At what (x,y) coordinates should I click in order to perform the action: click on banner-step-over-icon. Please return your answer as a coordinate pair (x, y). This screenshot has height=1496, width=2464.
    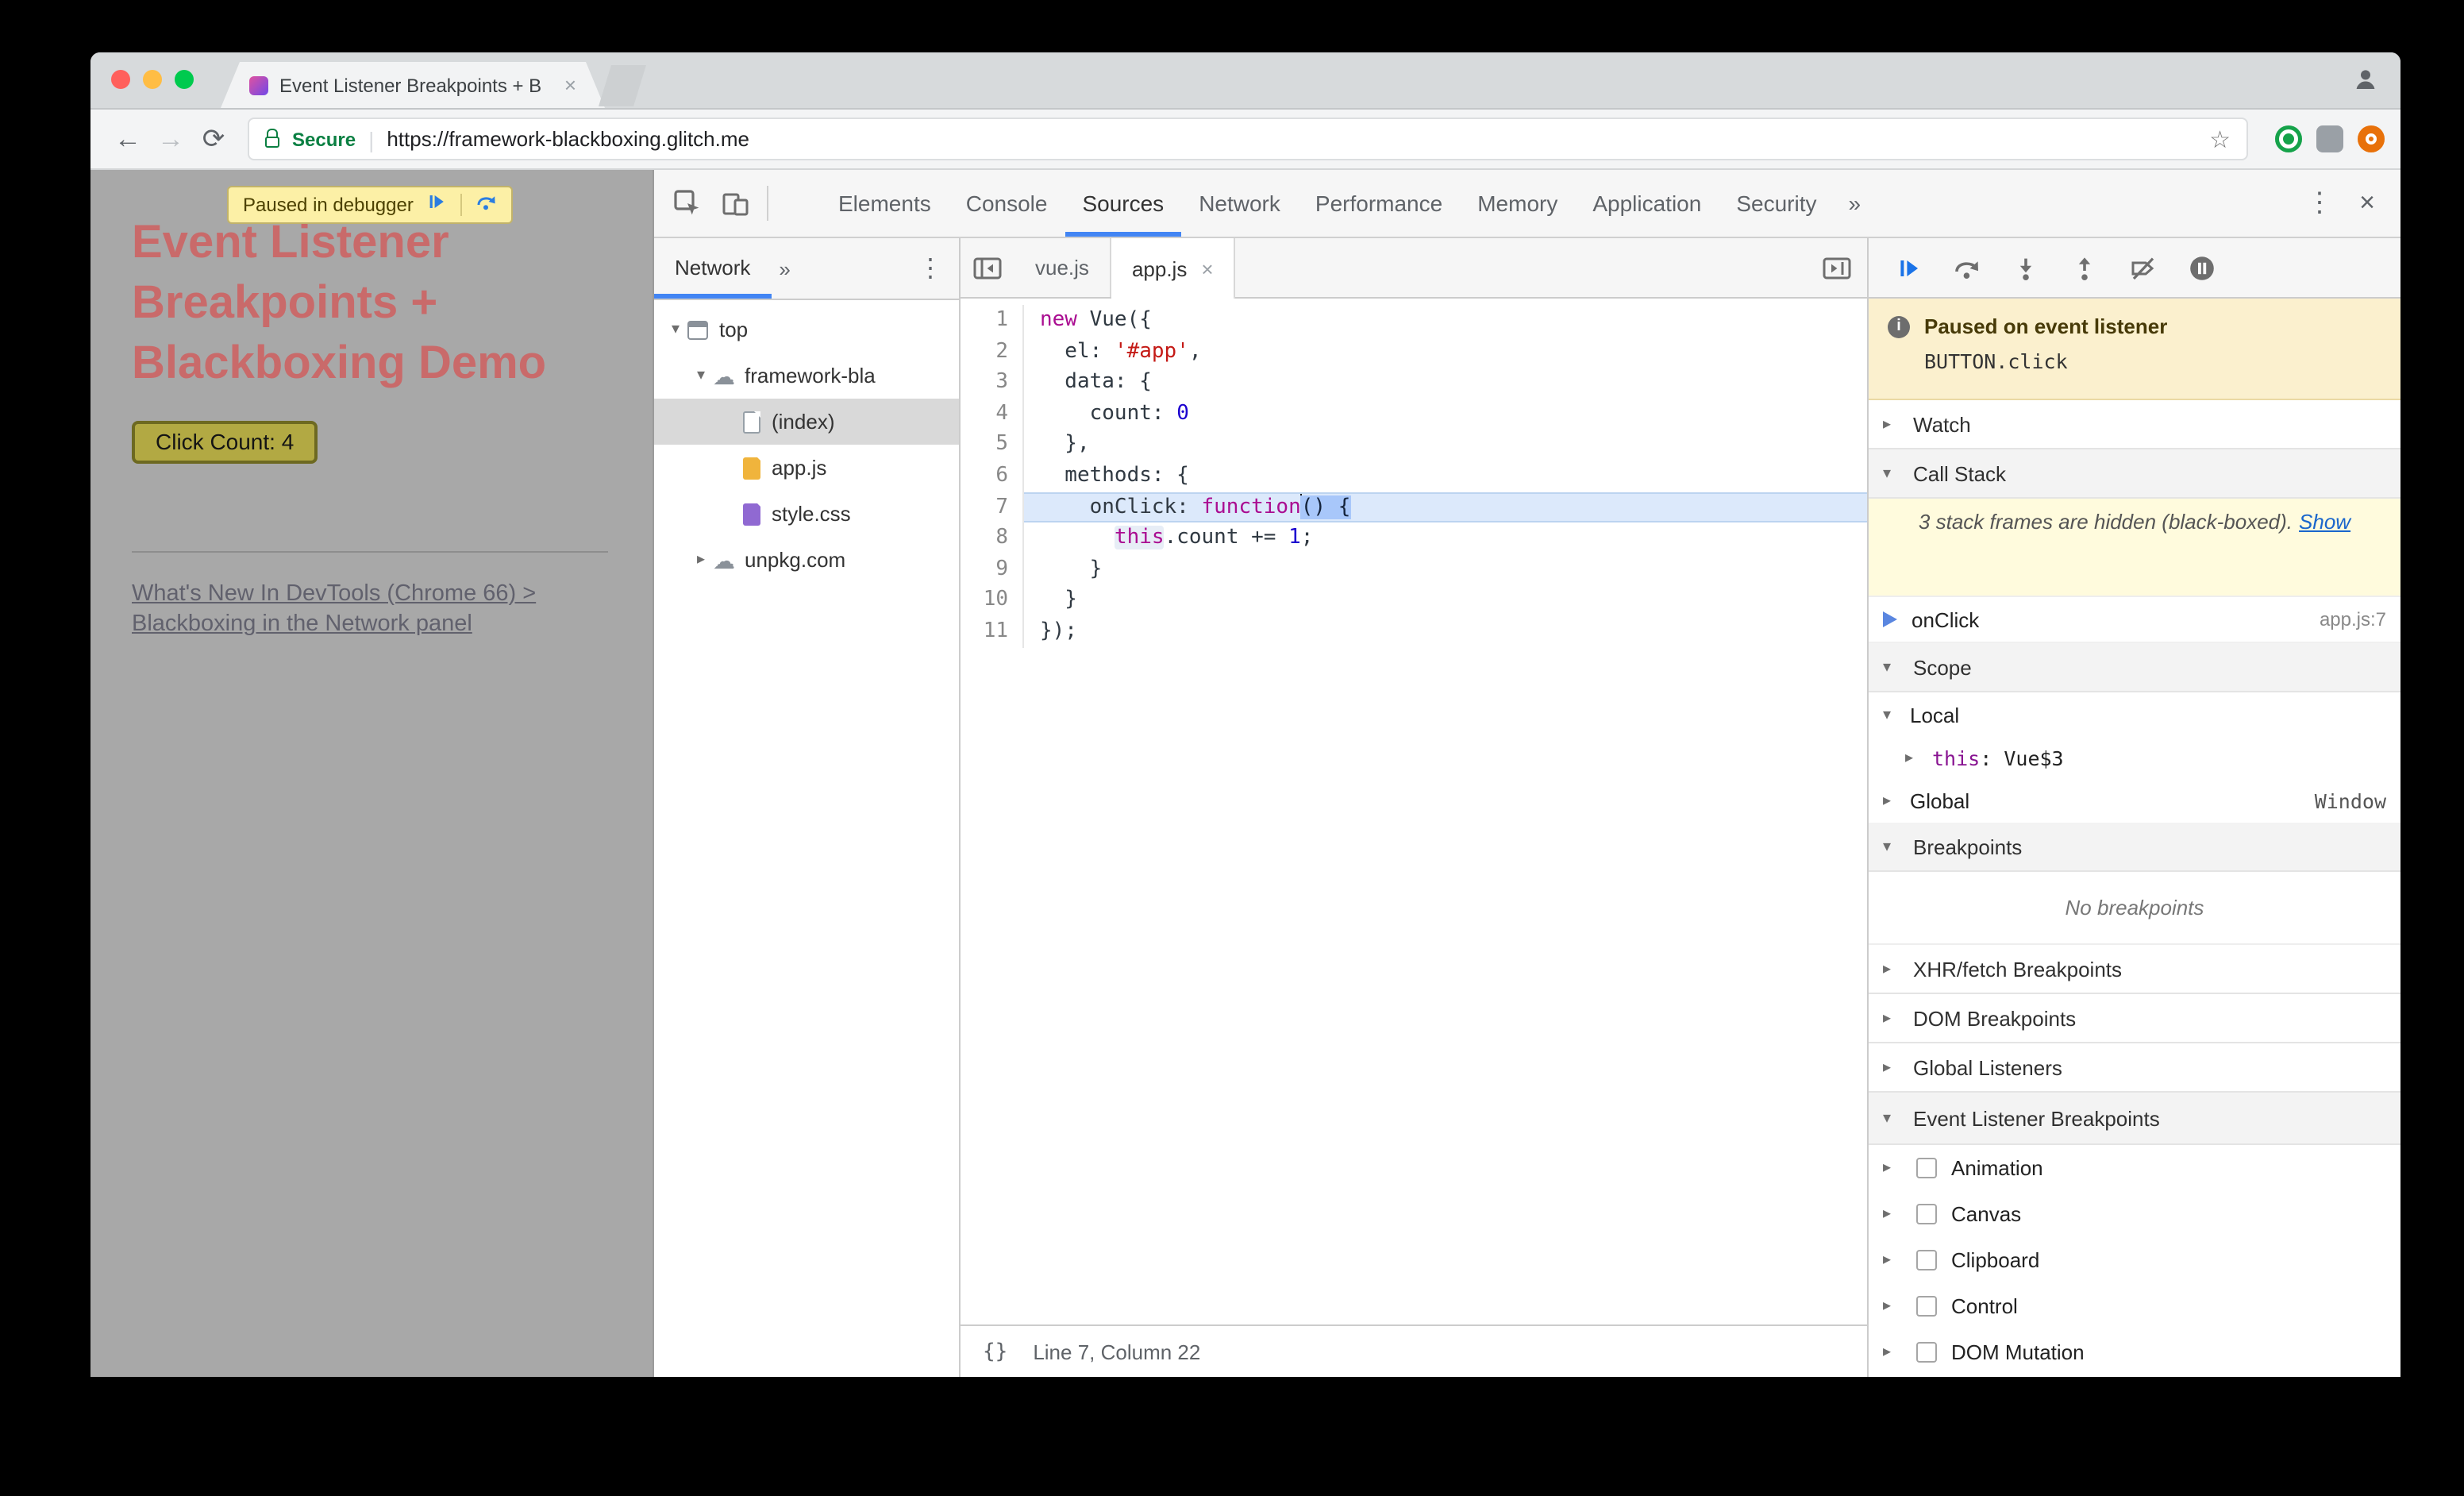
    Looking at the image, I should click on (487, 205).